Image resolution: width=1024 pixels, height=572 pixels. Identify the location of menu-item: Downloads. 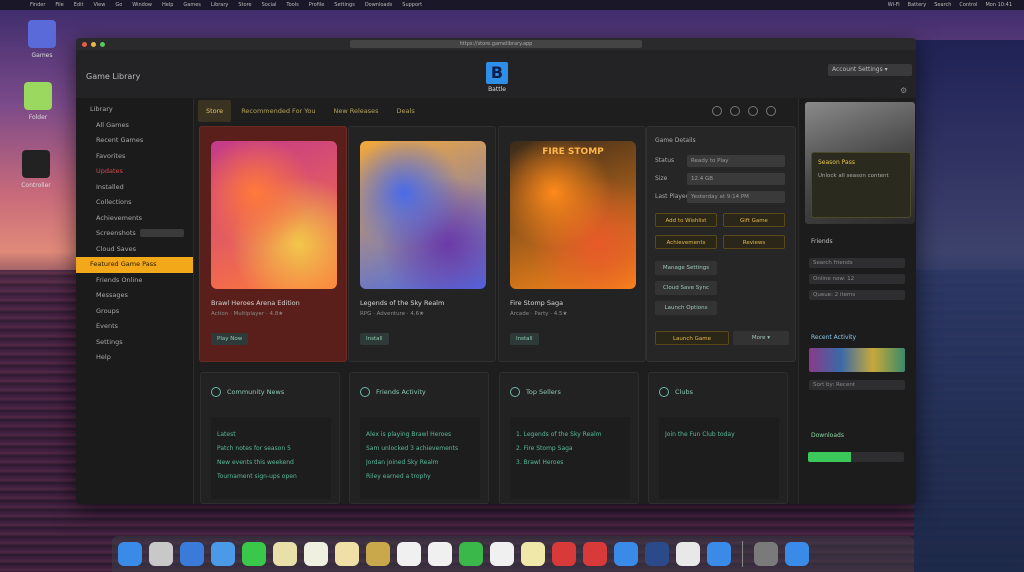
(378, 5).